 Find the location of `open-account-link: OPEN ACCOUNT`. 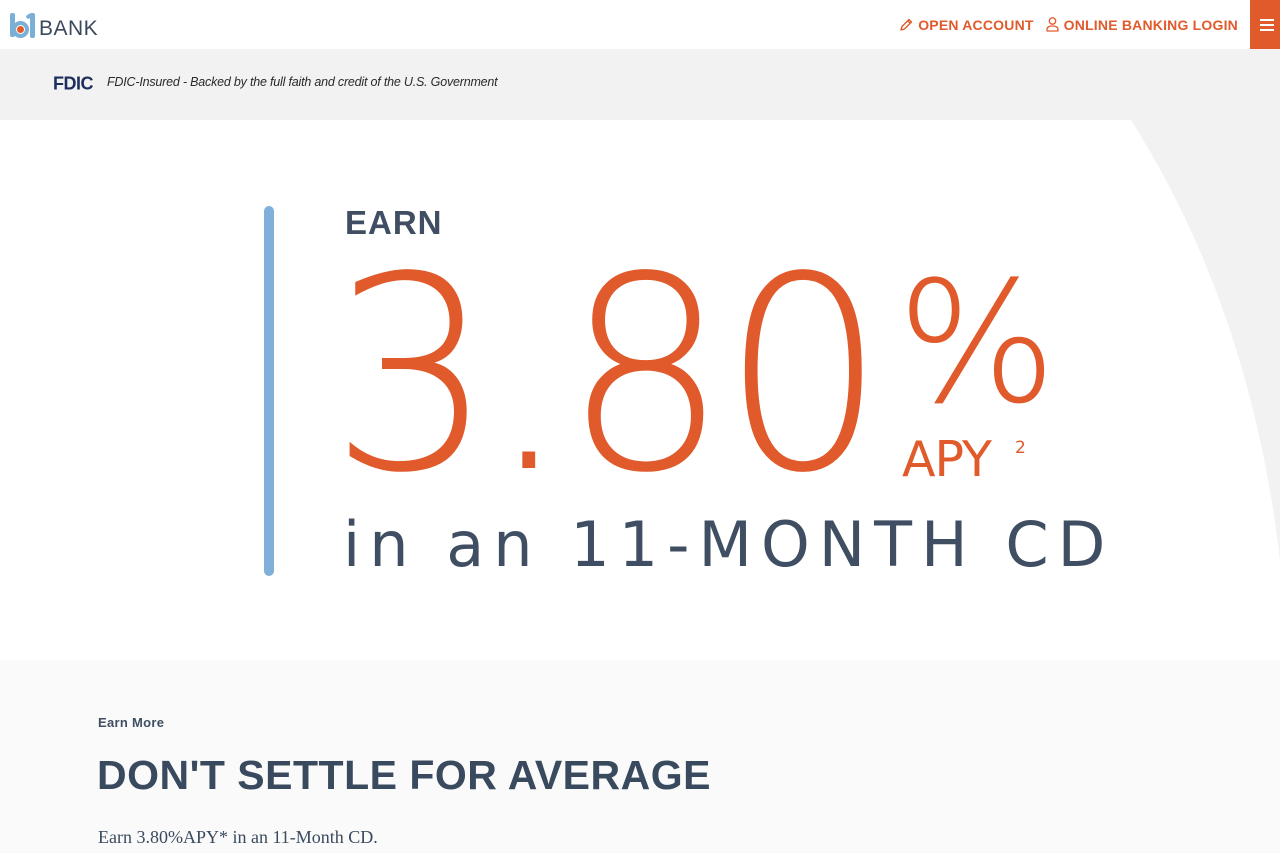

open-account-link: OPEN ACCOUNT is located at coordinates (966, 25).